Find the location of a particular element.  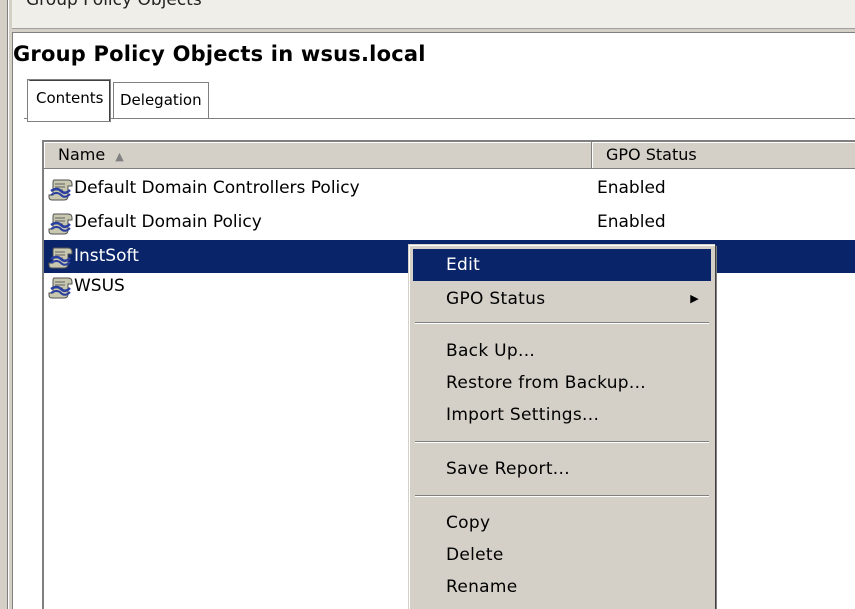

menu-item-label: GPO Status is located at coordinates (496, 299).